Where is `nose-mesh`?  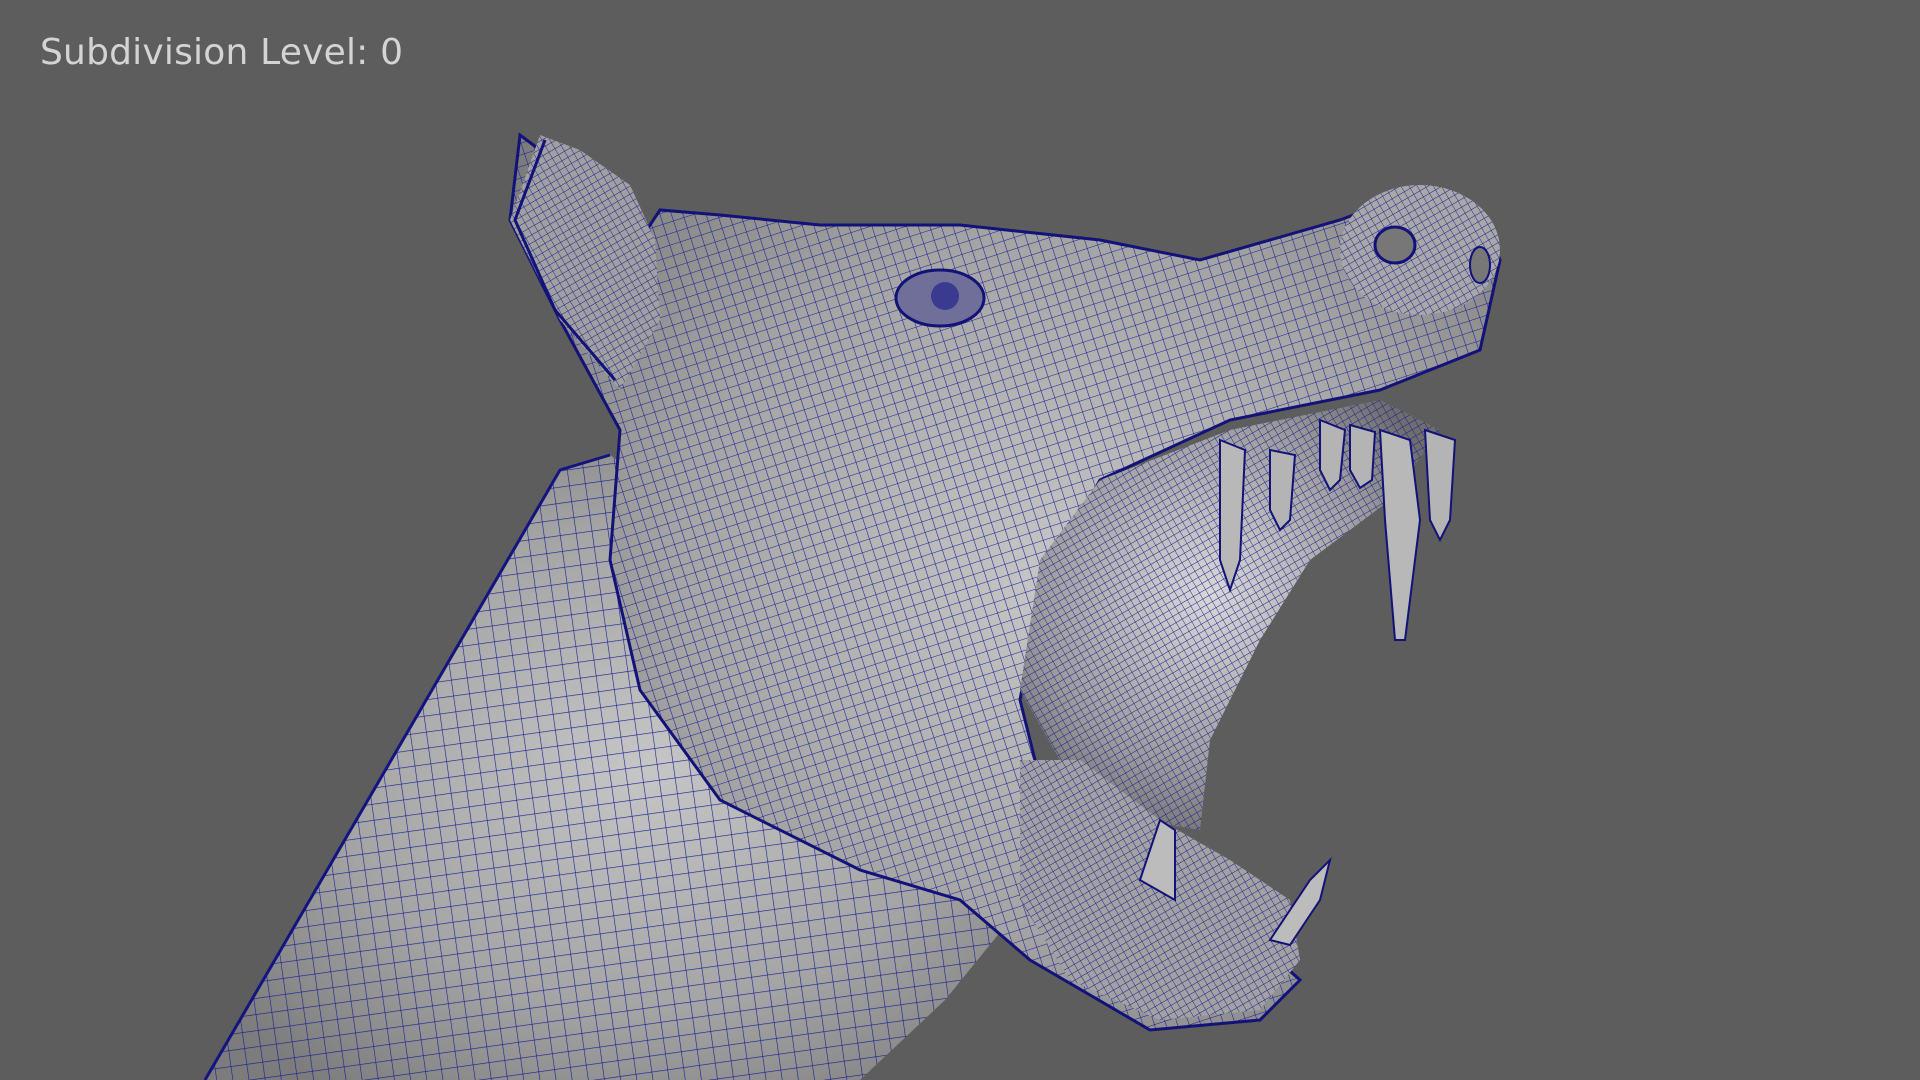
nose-mesh is located at coordinates (1420, 250).